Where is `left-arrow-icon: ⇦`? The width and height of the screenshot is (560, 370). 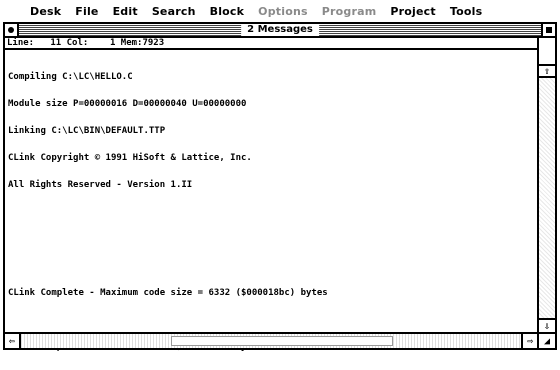
left-arrow-icon: ⇦ is located at coordinates (12, 341).